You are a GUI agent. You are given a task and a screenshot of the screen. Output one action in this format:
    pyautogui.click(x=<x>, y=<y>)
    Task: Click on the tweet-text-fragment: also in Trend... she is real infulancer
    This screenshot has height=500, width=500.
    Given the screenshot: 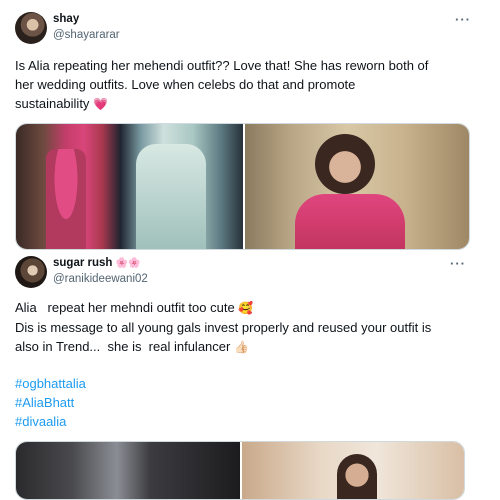 What is the action you would take?
    pyautogui.click(x=123, y=346)
    